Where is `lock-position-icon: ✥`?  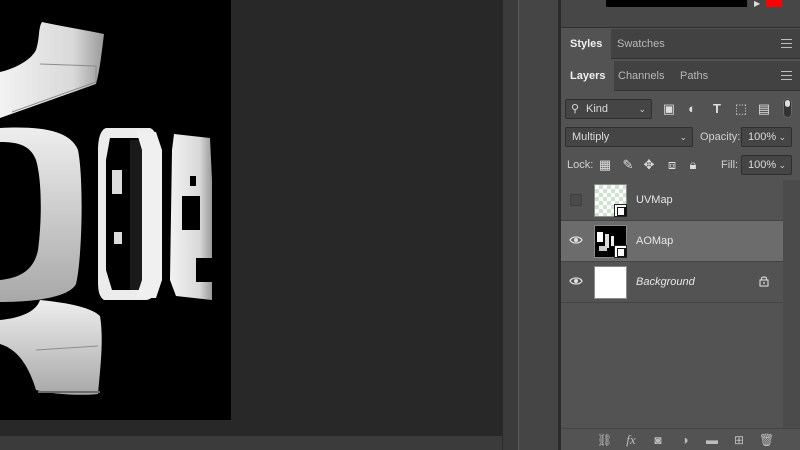
lock-position-icon: ✥ is located at coordinates (649, 165).